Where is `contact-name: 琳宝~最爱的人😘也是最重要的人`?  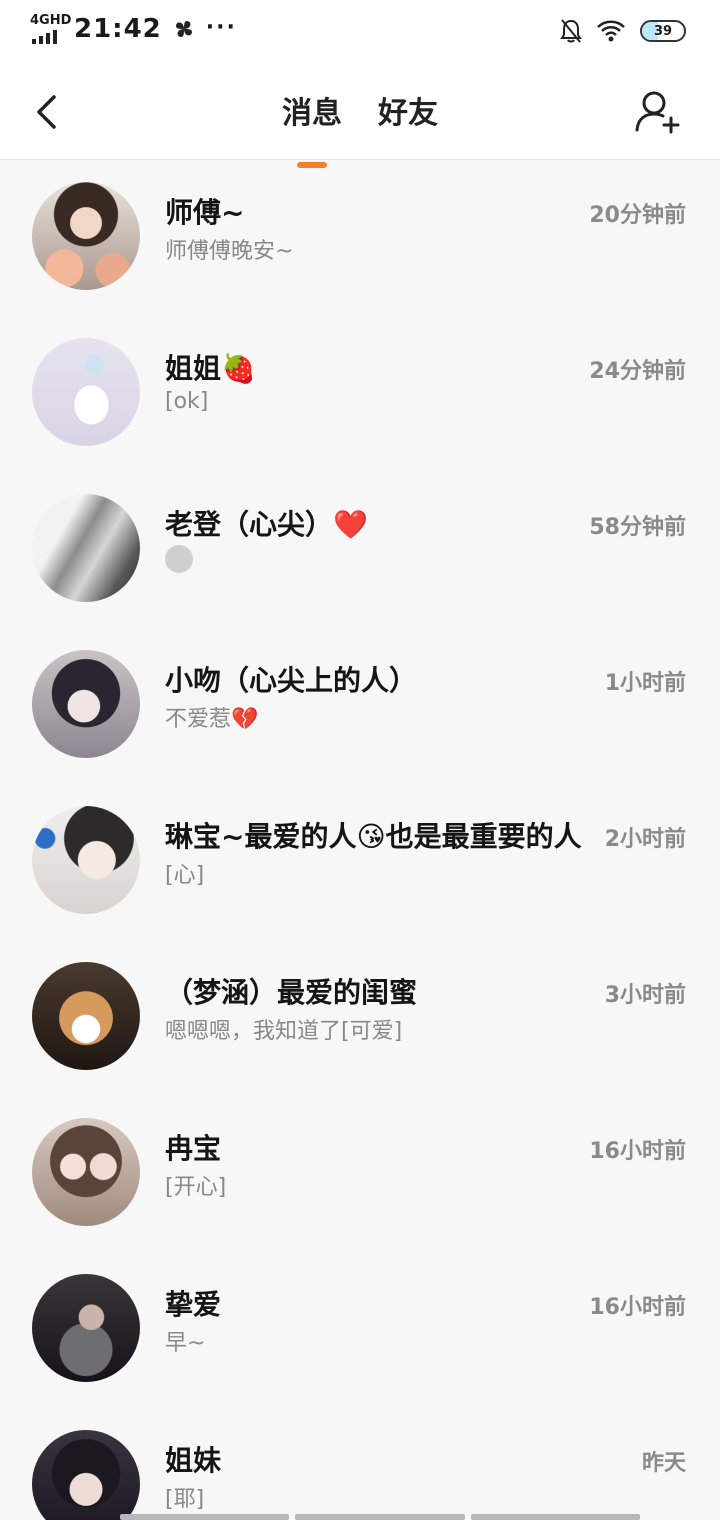
contact-name: 琳宝~最爱的人😘也是最重要的人 is located at coordinates (373, 836).